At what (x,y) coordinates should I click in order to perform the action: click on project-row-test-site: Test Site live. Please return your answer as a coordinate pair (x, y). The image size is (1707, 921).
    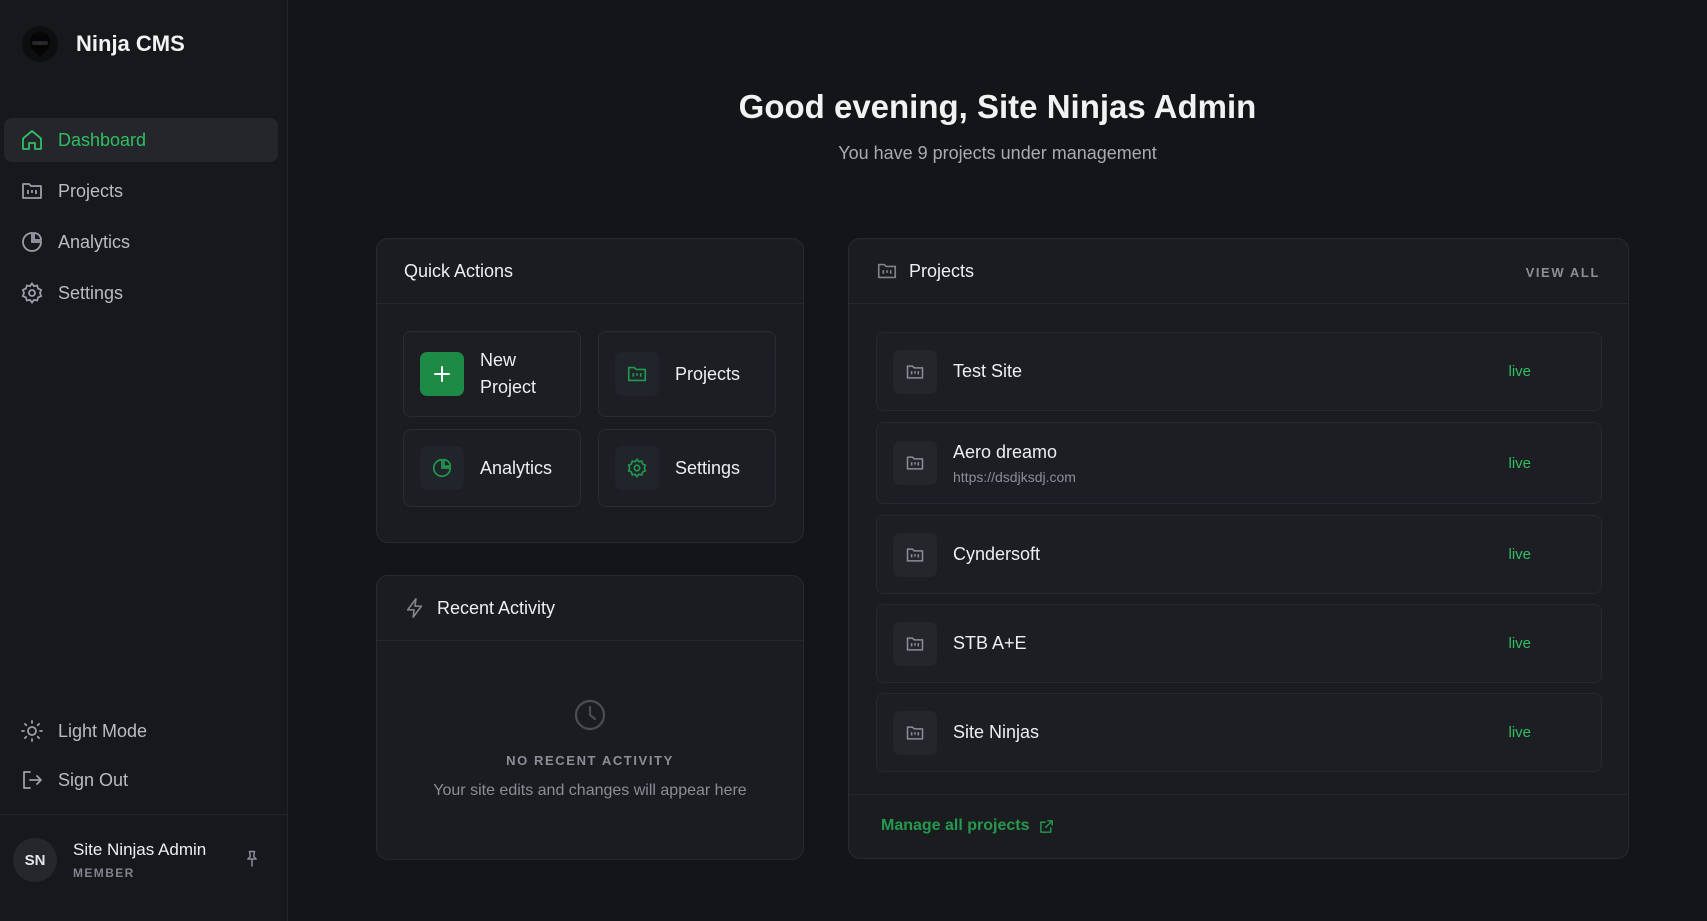
    Looking at the image, I should click on (1239, 371).